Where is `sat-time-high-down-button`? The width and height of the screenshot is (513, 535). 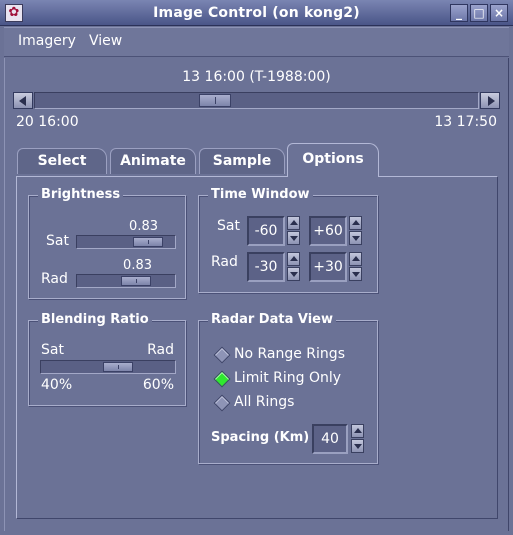 sat-time-high-down-button is located at coordinates (355, 238).